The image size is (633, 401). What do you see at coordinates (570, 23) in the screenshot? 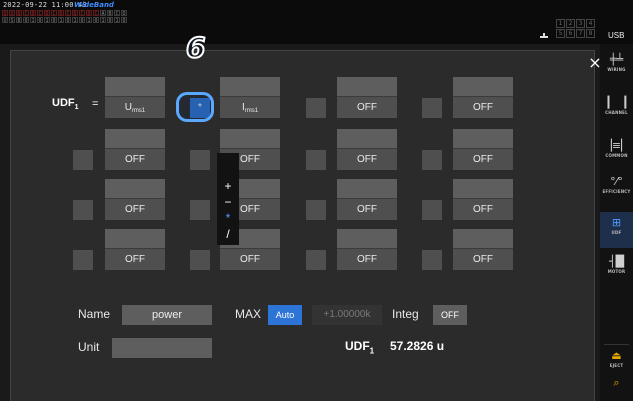
I see `channel-number: 2` at bounding box center [570, 23].